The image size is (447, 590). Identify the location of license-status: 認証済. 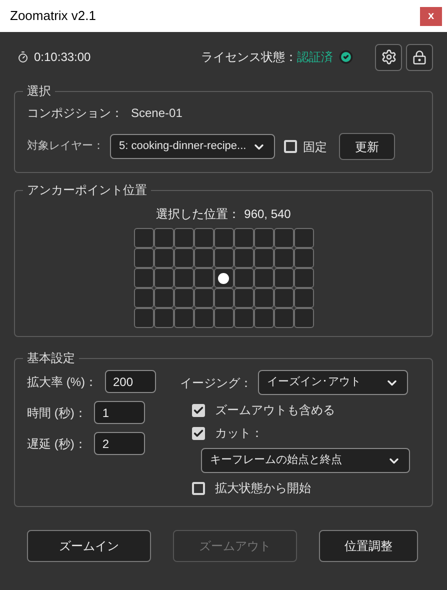
(315, 57).